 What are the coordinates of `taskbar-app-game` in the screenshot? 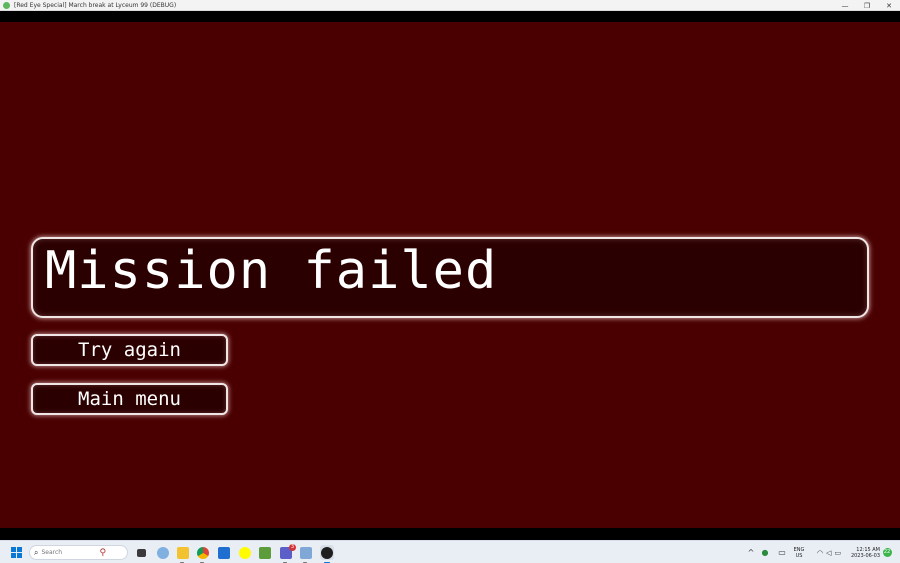 It's located at (327, 554).